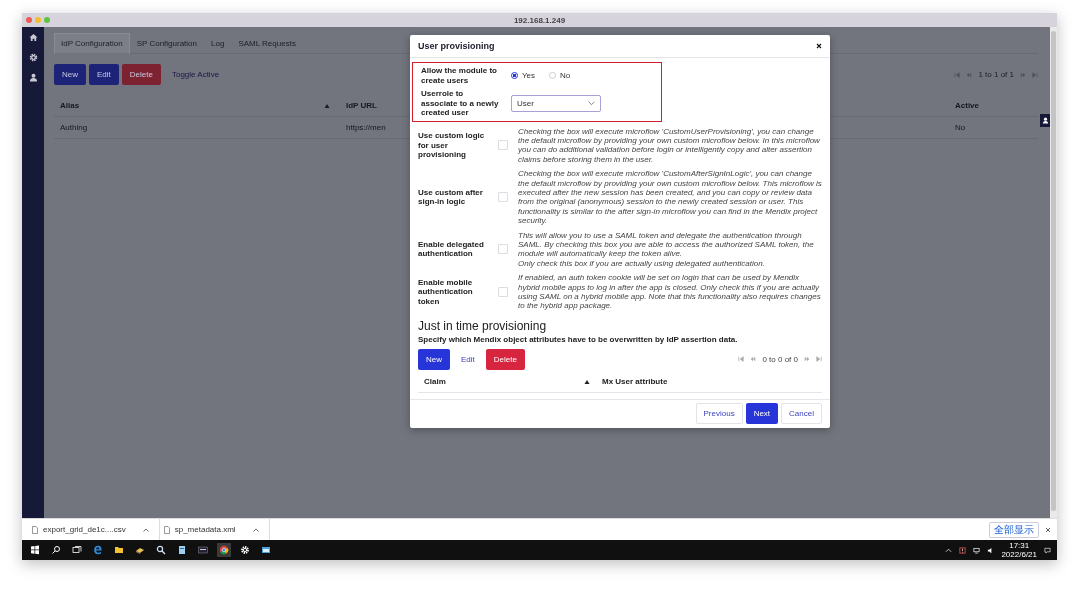  Describe the element at coordinates (366, 127) in the screenshot. I see `table-cell: https://men` at that location.